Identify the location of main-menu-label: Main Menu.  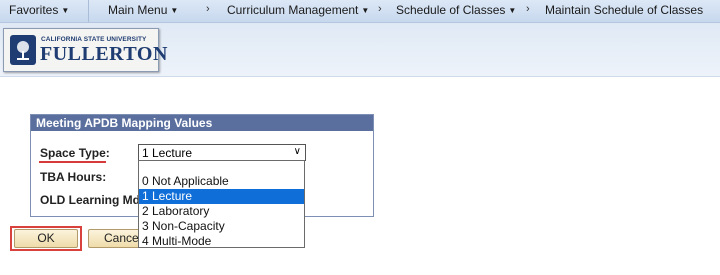
(138, 10).